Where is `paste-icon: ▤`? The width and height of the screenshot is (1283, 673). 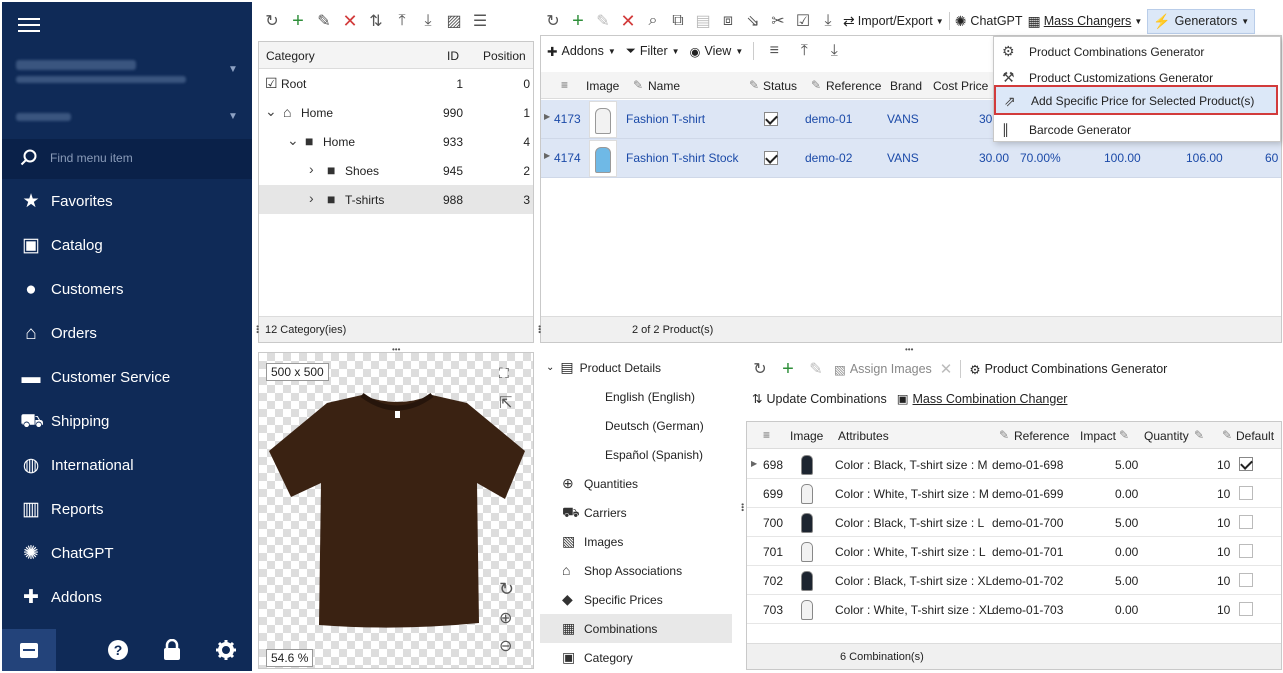 paste-icon: ▤ is located at coordinates (703, 21).